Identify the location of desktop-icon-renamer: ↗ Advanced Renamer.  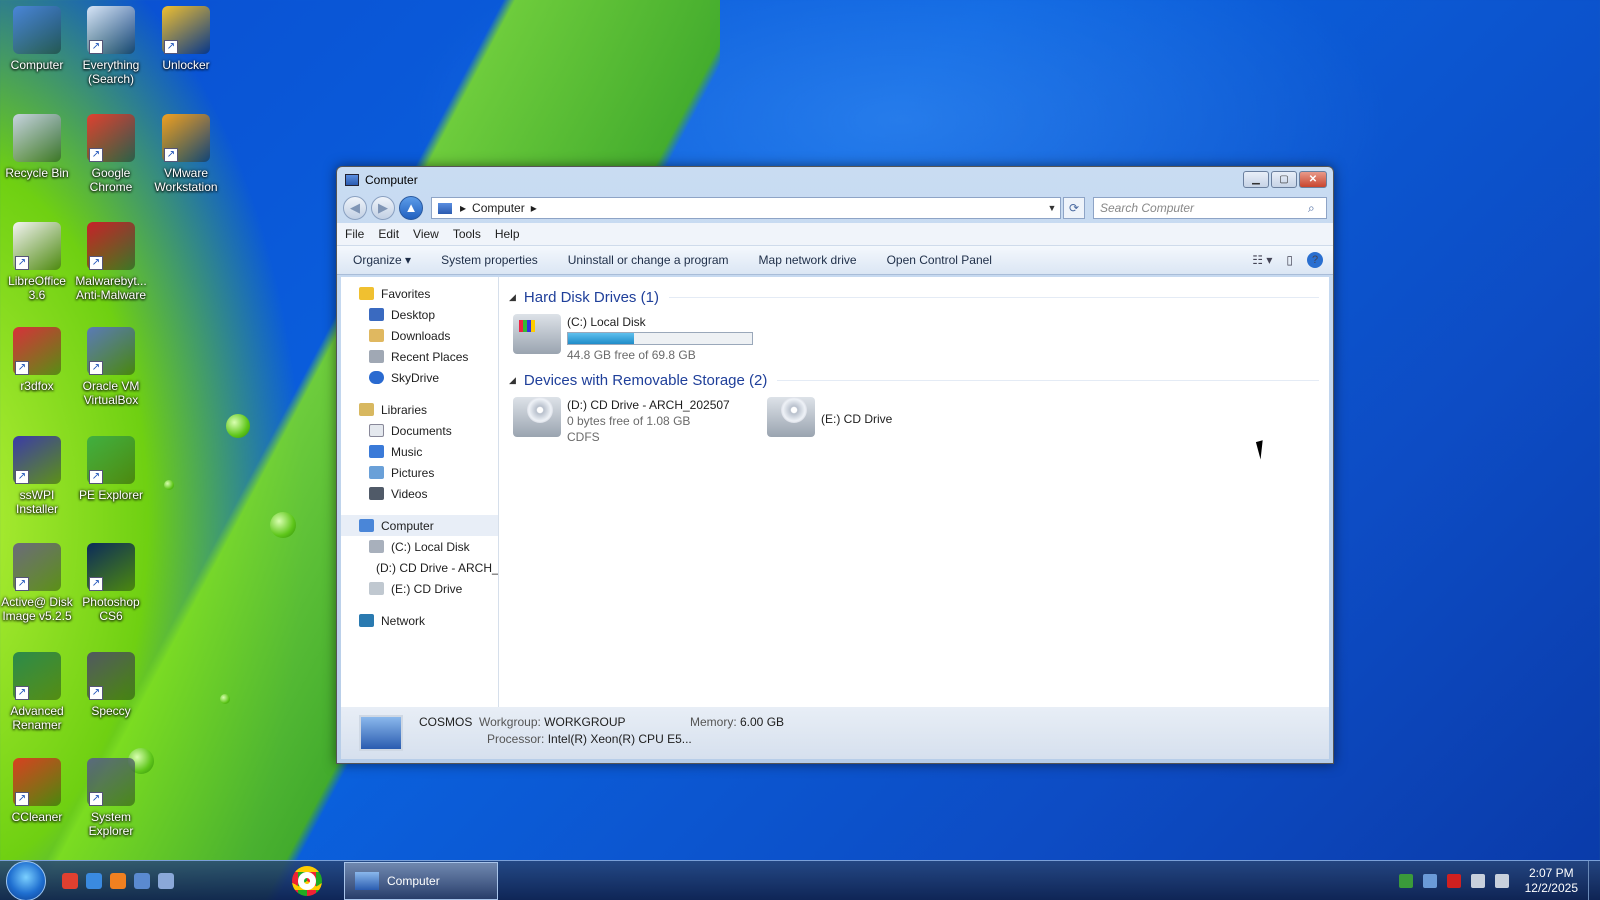
(37, 692).